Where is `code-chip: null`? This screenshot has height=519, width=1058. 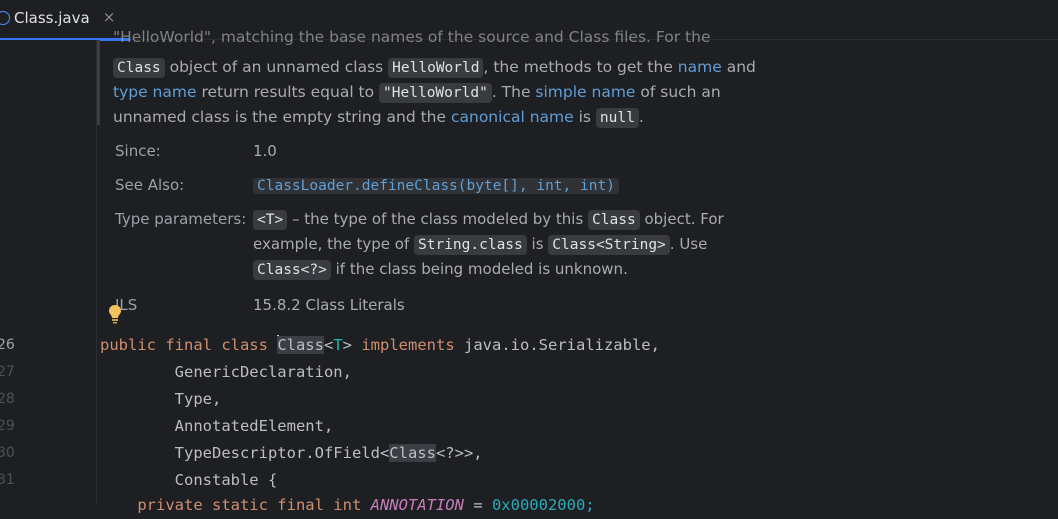
code-chip: null is located at coordinates (617, 118).